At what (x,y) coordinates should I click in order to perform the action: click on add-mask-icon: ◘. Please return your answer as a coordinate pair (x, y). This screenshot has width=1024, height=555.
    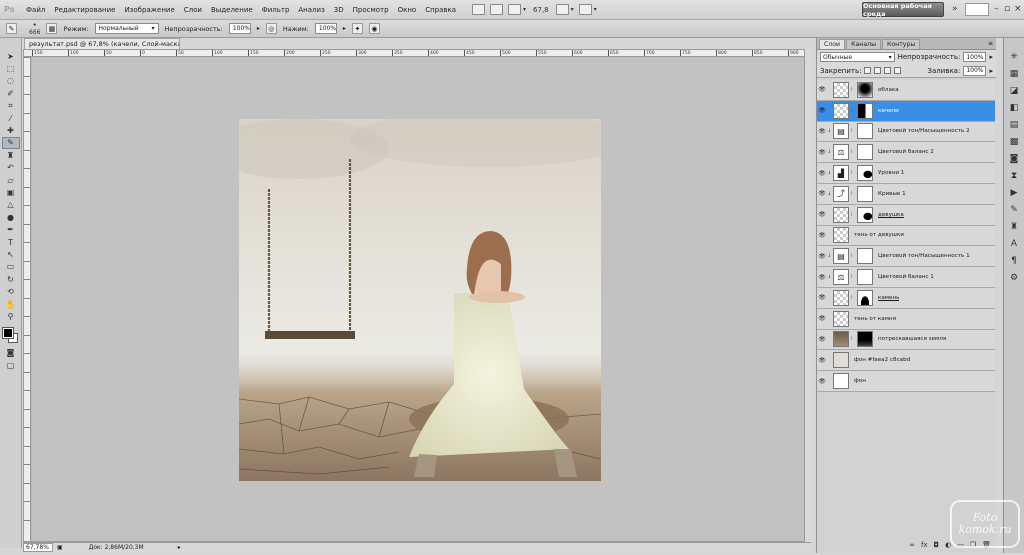
    Looking at the image, I should click on (937, 545).